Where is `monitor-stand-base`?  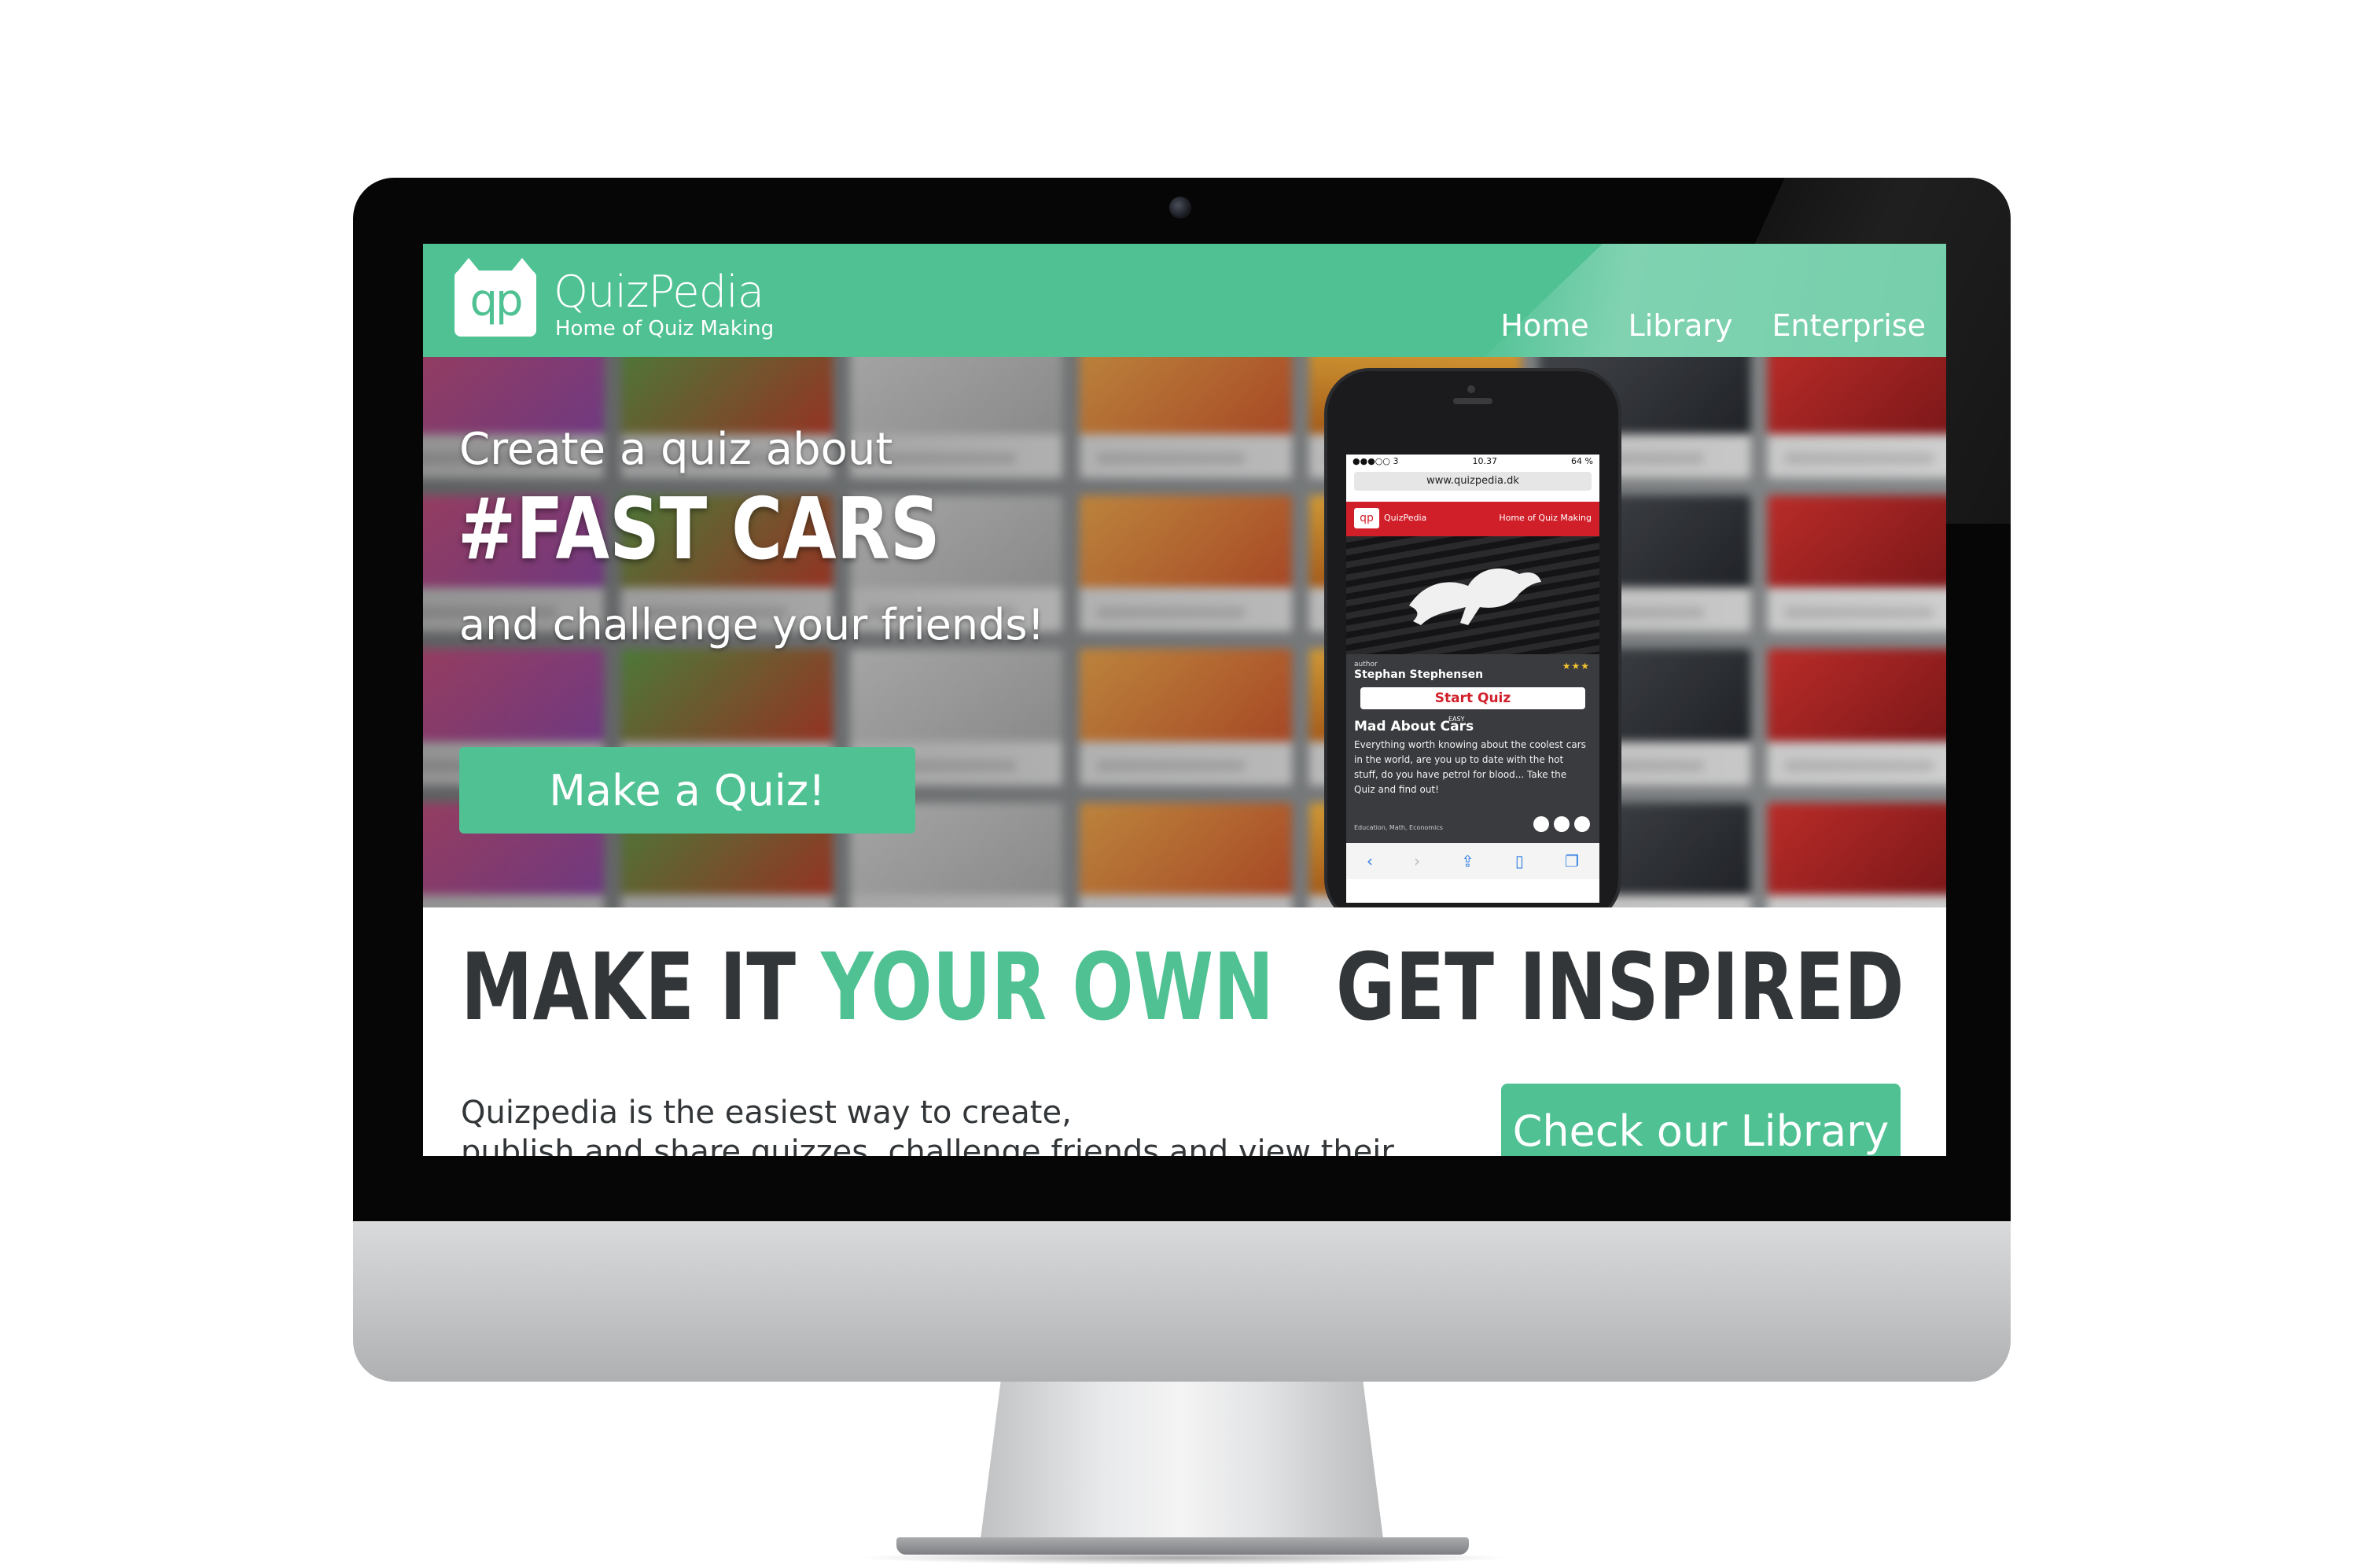 monitor-stand-base is located at coordinates (1182, 1546).